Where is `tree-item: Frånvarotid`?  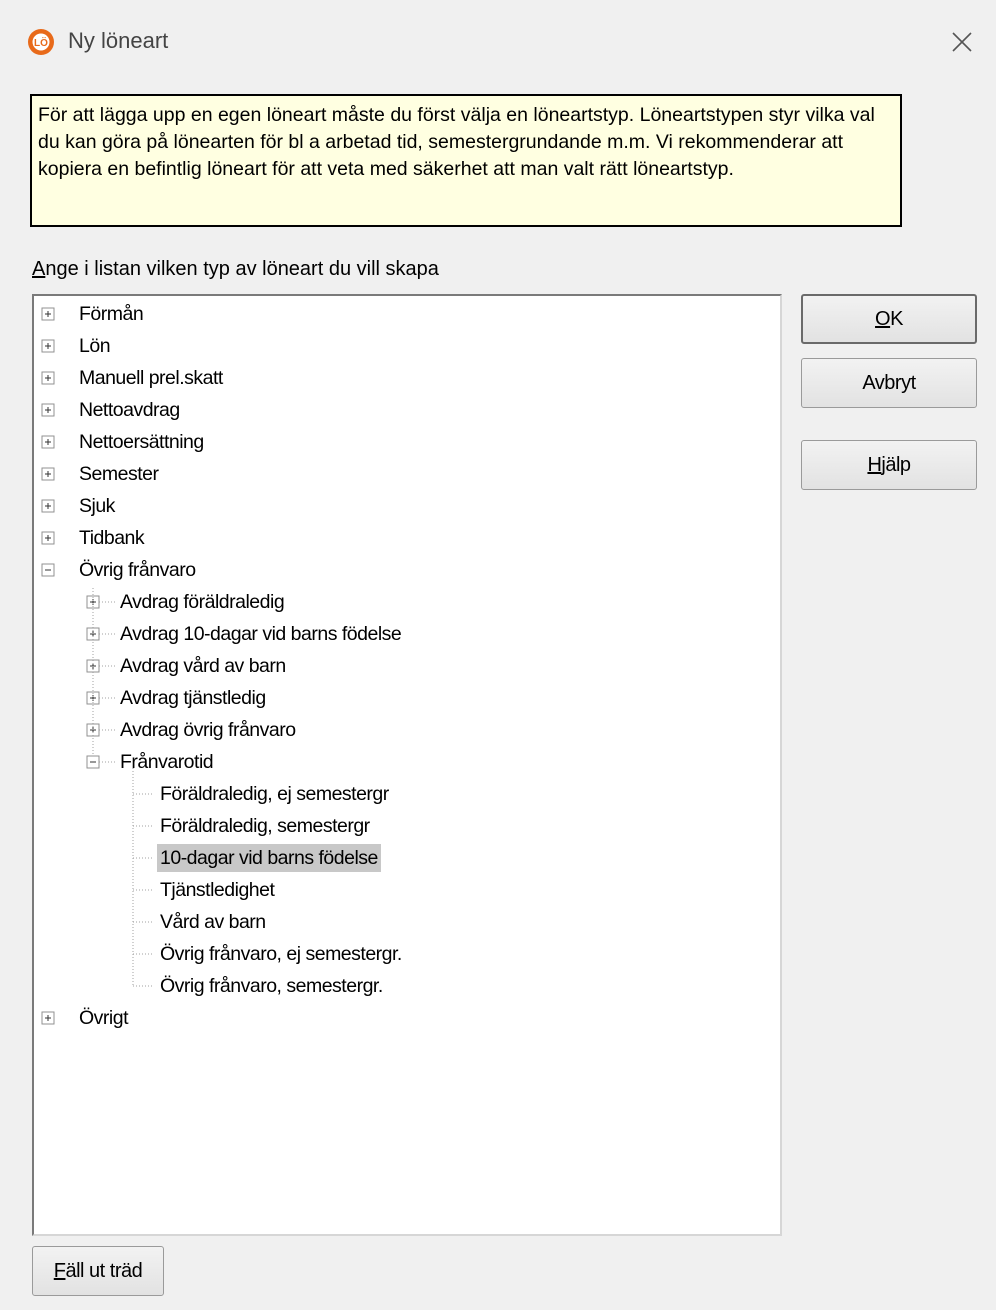
tree-item: Frånvarotid is located at coordinates (167, 762).